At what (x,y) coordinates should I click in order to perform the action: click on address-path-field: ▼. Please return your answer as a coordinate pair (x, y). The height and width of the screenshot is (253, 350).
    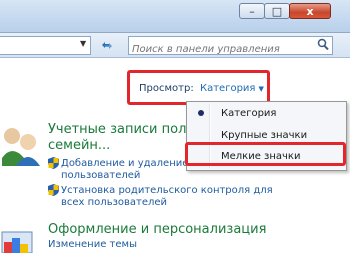
    Looking at the image, I should click on (45, 45).